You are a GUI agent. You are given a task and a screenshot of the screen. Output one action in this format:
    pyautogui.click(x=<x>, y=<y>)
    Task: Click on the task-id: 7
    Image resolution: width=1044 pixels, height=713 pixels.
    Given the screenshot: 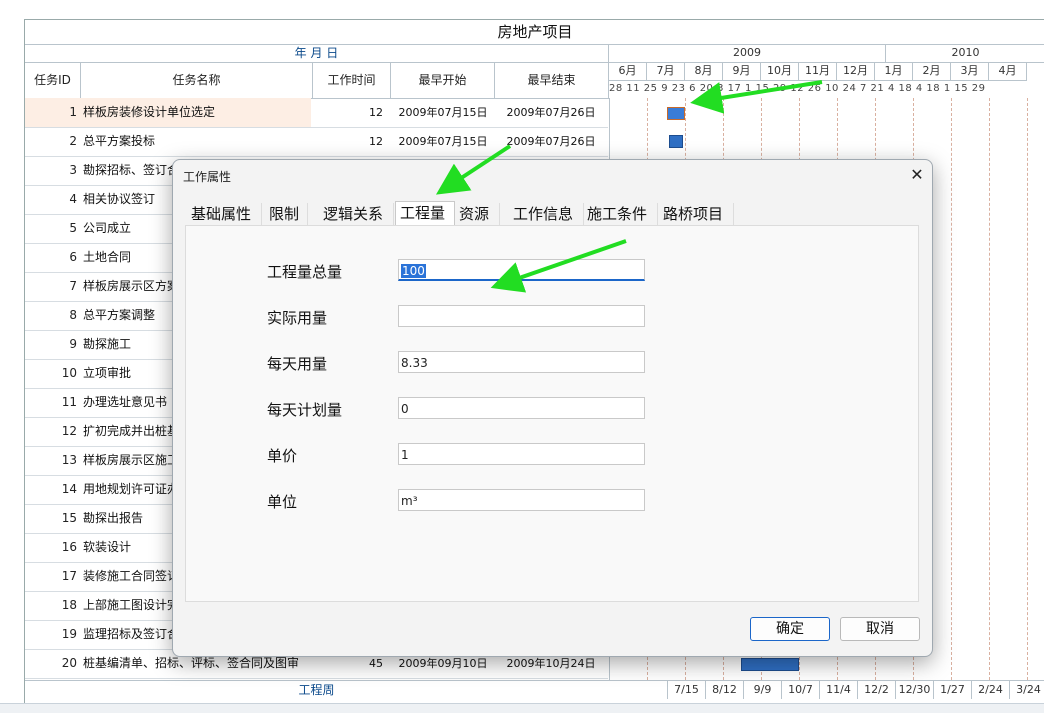 What is the action you would take?
    pyautogui.click(x=73, y=286)
    